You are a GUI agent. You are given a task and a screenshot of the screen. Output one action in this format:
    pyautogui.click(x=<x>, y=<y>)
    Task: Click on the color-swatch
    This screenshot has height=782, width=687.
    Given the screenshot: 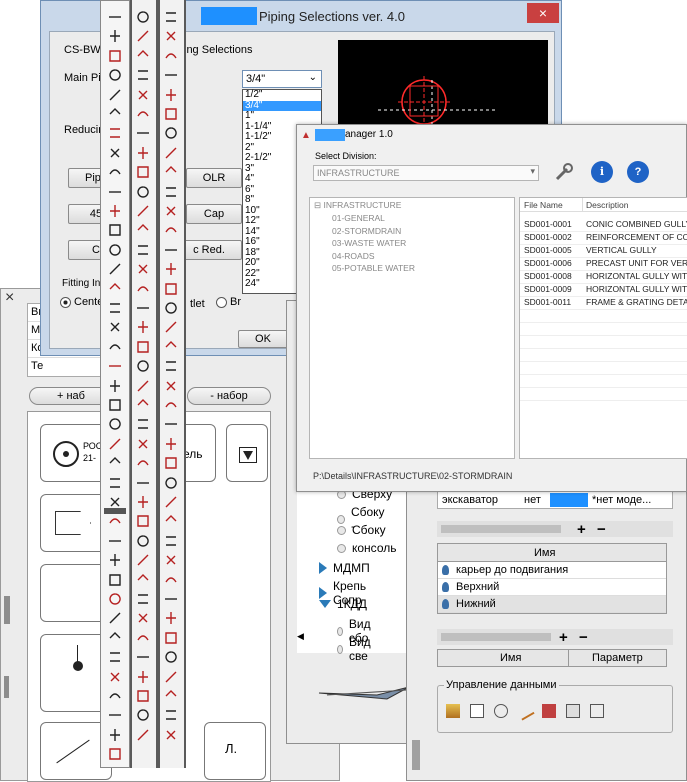 What is the action you would take?
    pyautogui.click(x=569, y=500)
    